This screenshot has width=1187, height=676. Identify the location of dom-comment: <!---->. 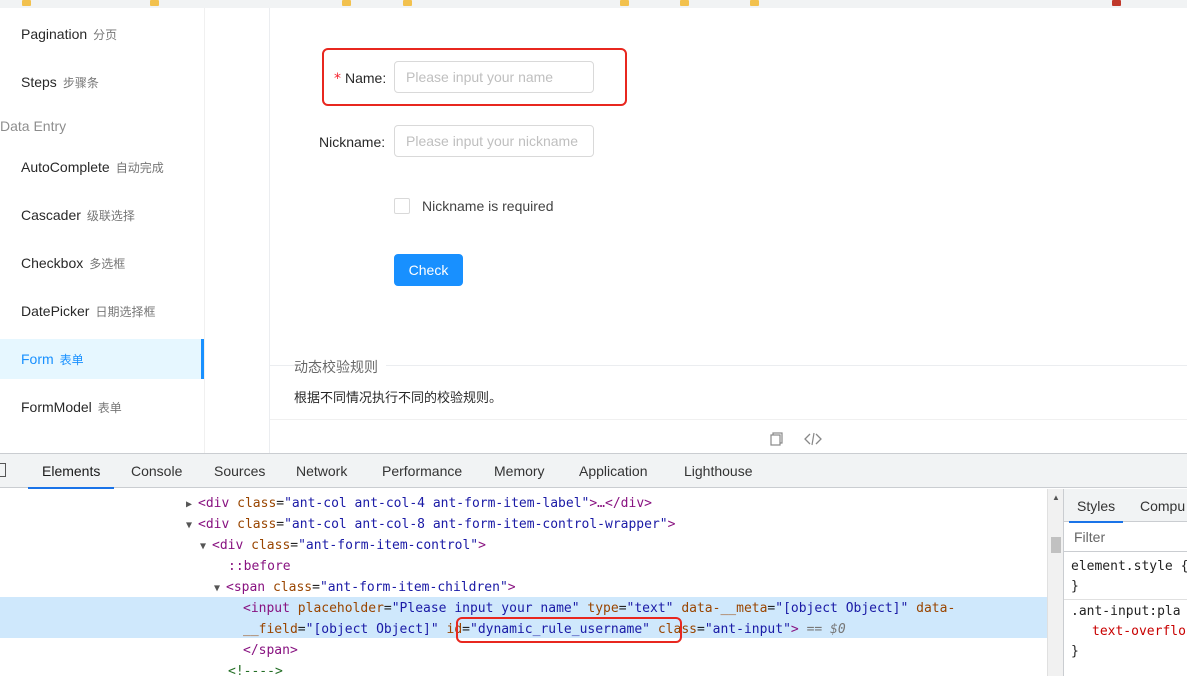
(255, 670).